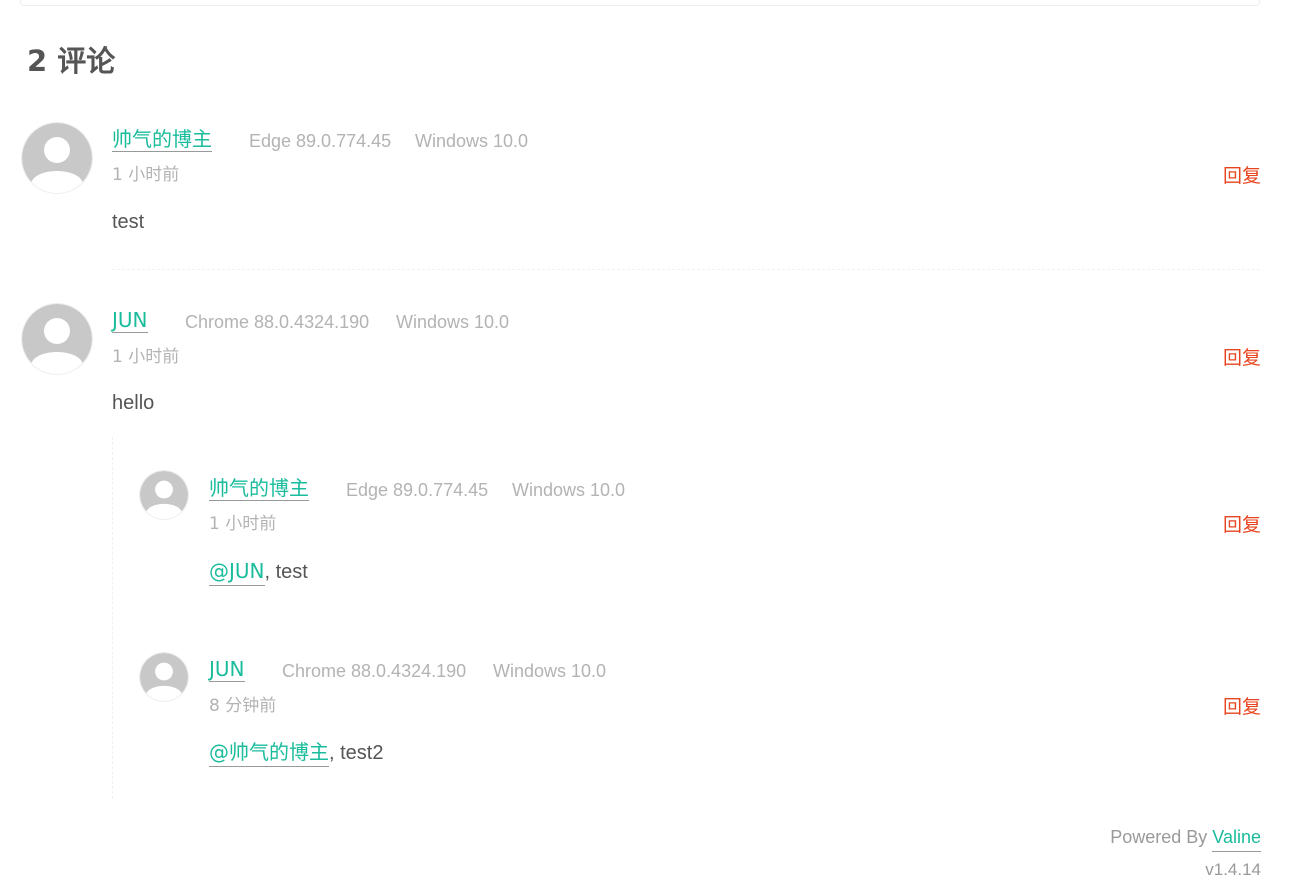  I want to click on replies-quote-line, so click(112, 618).